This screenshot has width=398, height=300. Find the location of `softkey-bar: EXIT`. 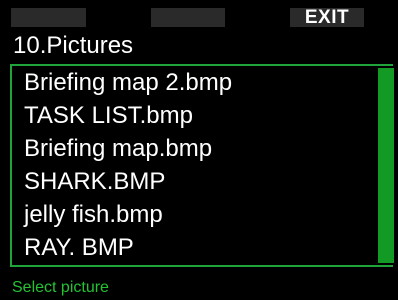

softkey-bar: EXIT is located at coordinates (199, 17).